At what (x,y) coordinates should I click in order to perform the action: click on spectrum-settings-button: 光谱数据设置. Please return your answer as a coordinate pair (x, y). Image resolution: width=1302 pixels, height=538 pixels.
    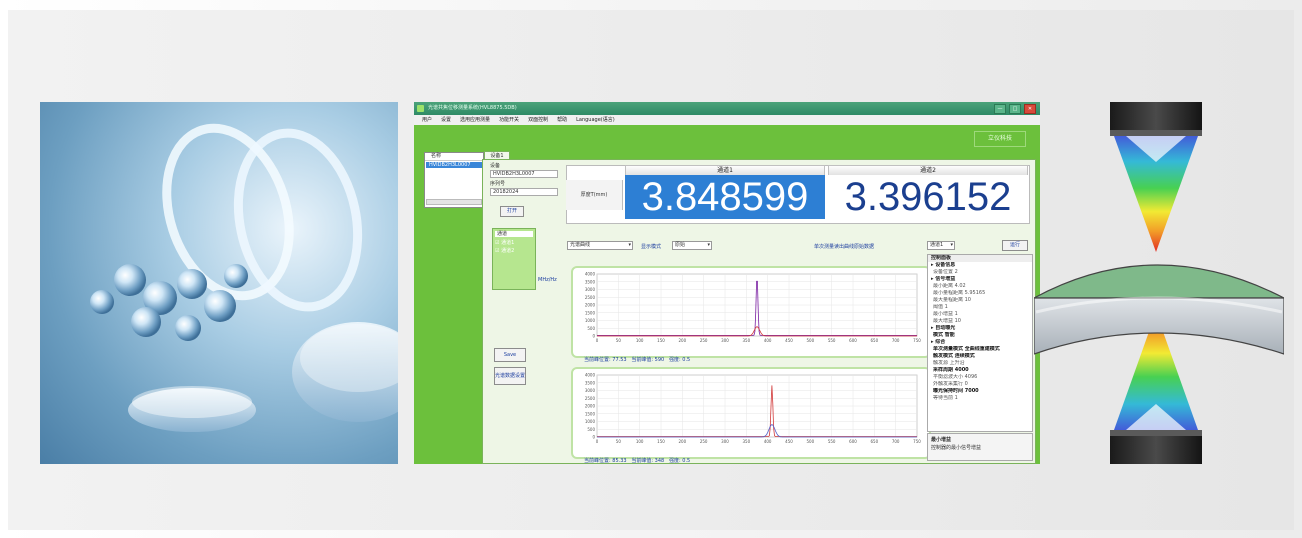
    Looking at the image, I should click on (510, 376).